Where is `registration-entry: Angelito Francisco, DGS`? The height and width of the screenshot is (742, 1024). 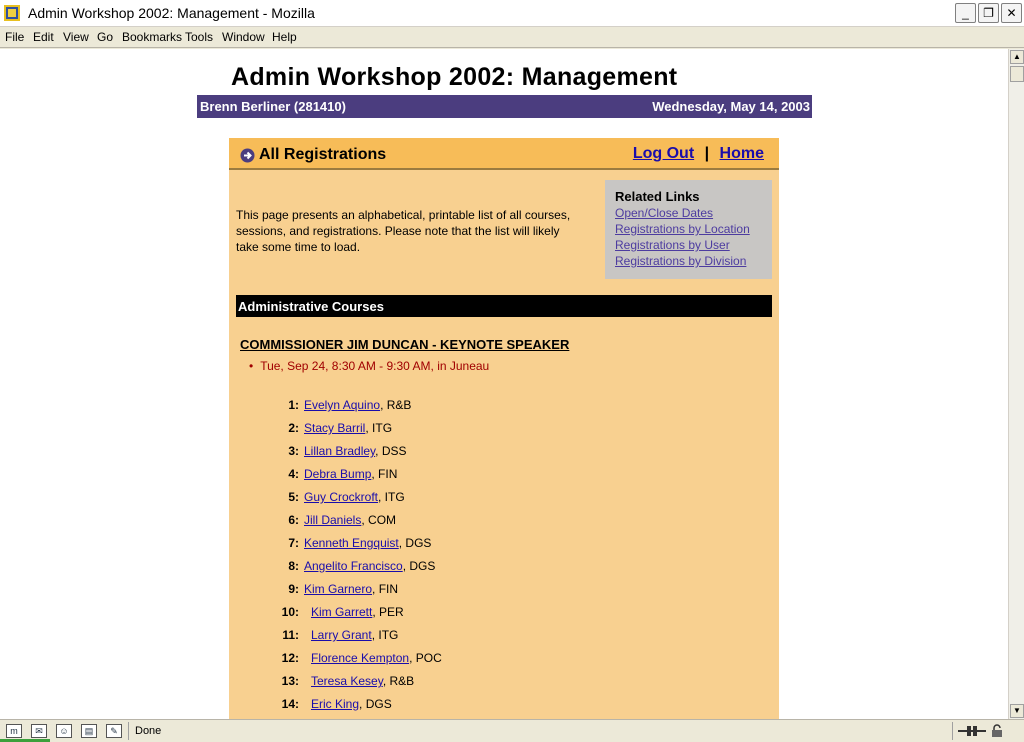 registration-entry: Angelito Francisco, DGS is located at coordinates (369, 566).